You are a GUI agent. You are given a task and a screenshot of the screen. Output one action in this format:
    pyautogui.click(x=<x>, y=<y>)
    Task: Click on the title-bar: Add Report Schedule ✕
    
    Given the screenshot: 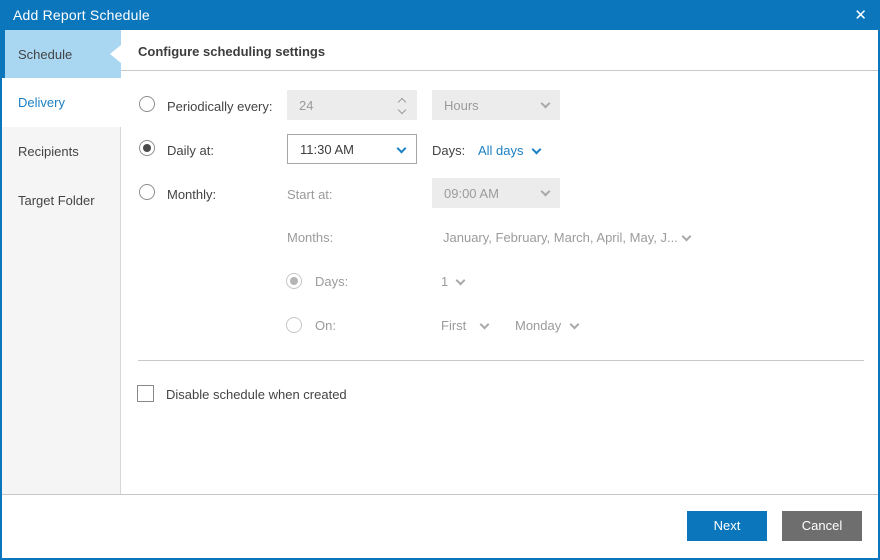 What is the action you would take?
    pyautogui.click(x=440, y=15)
    